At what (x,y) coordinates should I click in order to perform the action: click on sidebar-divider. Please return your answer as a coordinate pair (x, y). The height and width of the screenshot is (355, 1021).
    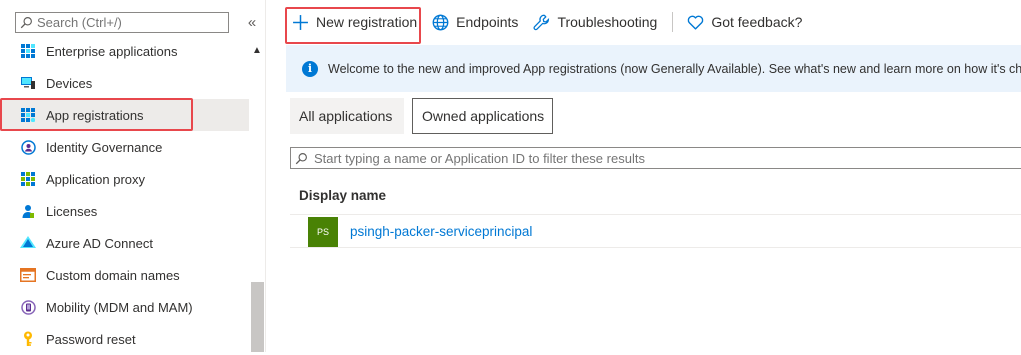
    Looking at the image, I should click on (265, 176).